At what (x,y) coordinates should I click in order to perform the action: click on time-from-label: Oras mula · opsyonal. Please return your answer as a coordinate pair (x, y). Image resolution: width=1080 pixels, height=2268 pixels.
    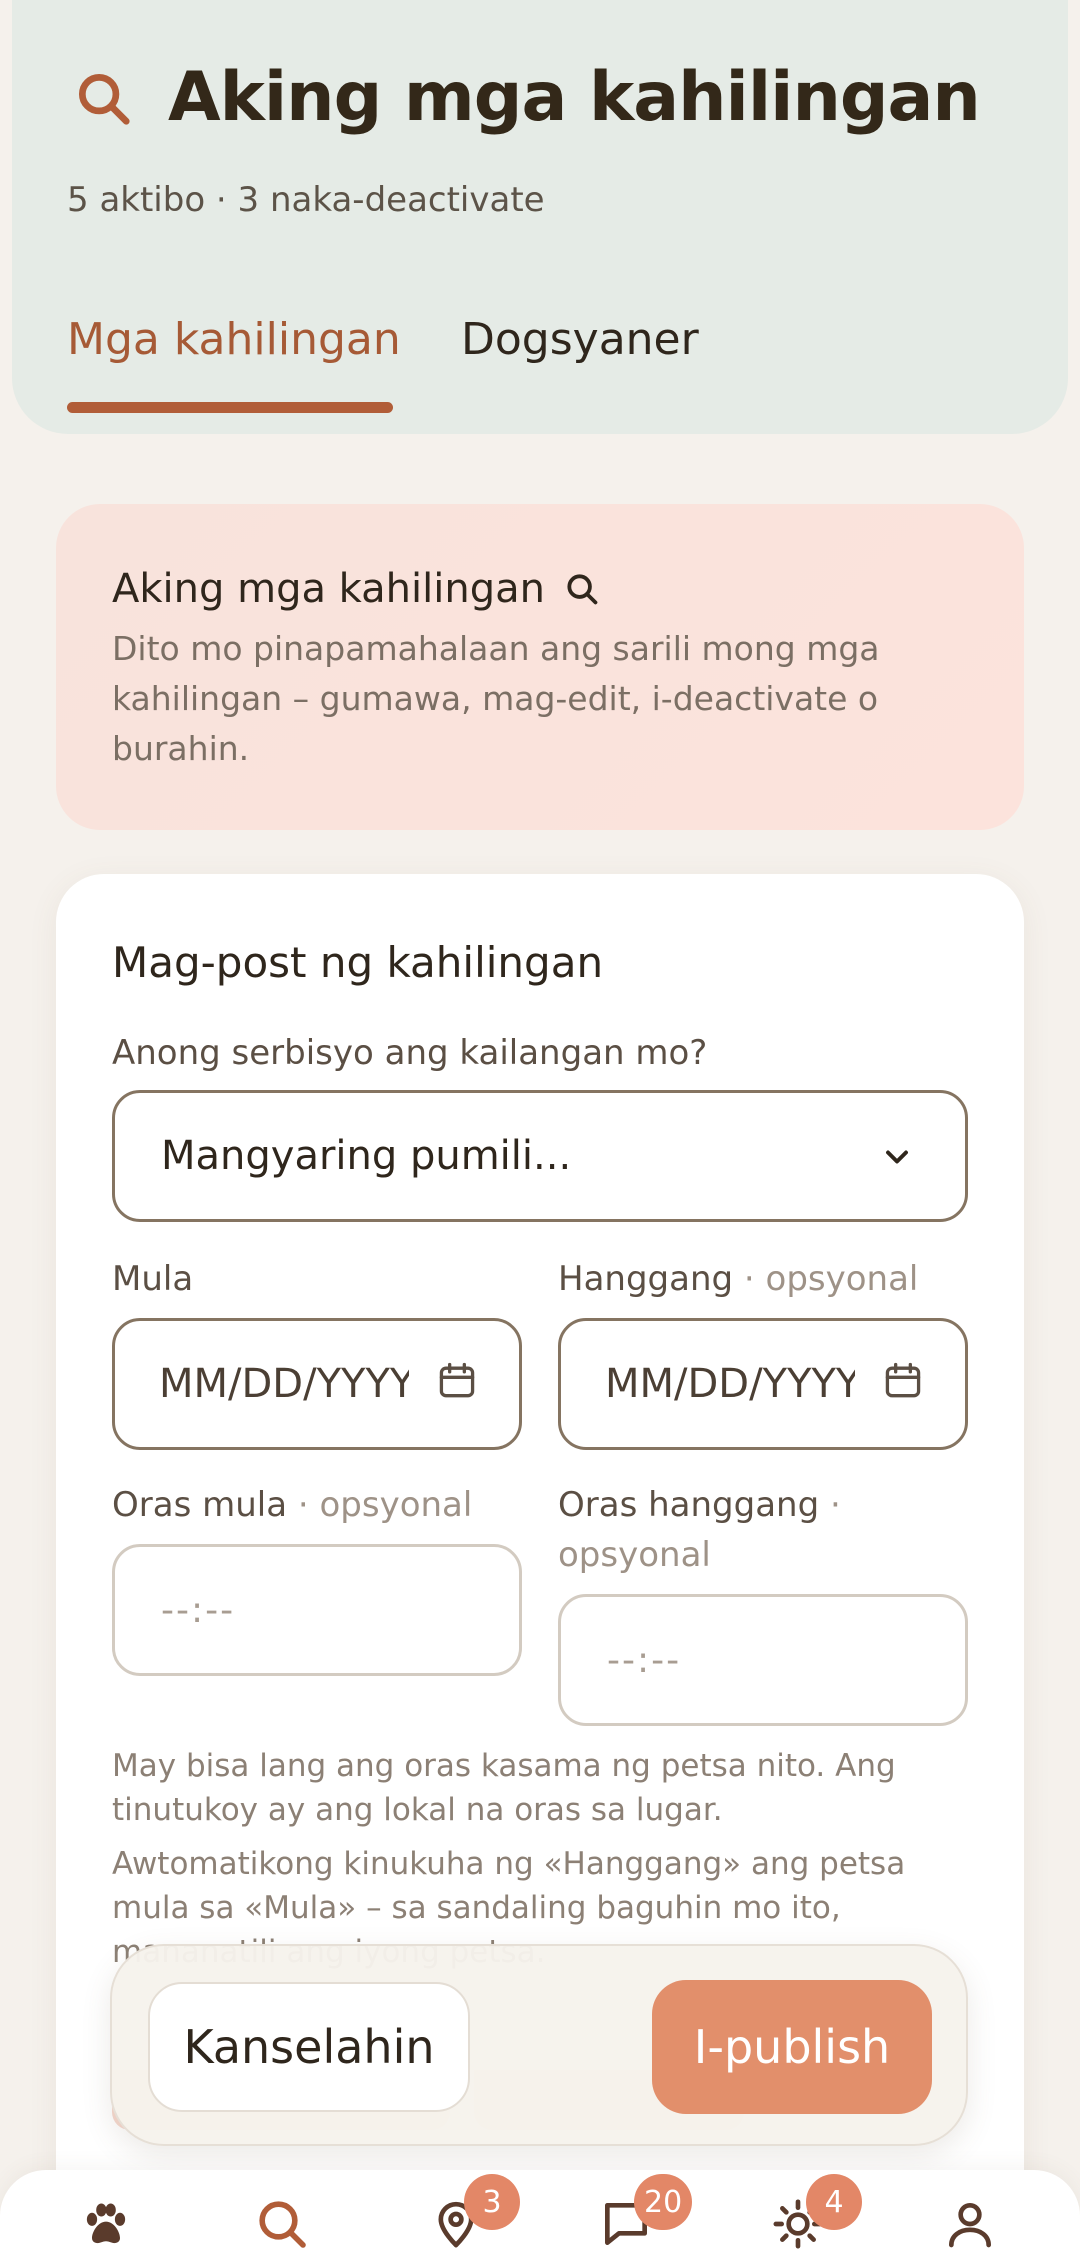
    Looking at the image, I should click on (292, 1505).